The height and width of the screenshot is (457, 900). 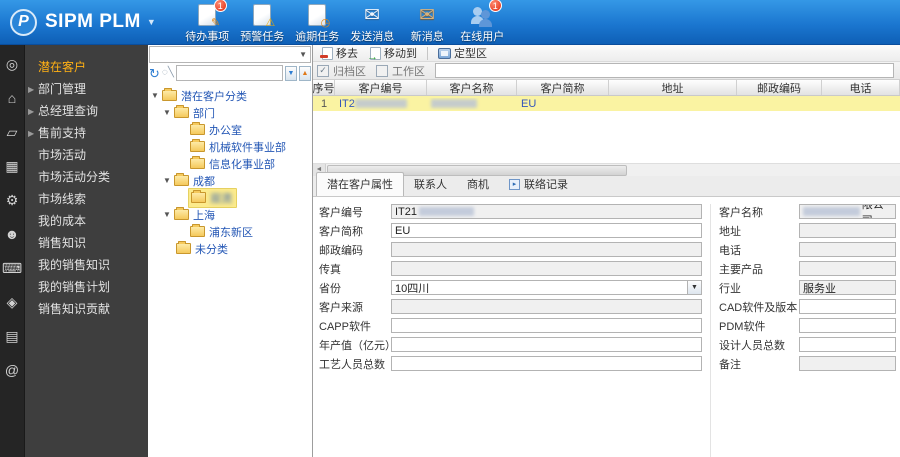 I want to click on sidebar-item-market-activity-category: 市场活动分类, so click(x=86, y=177).